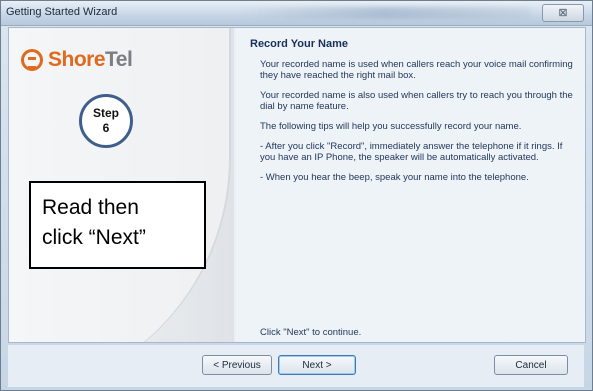 The image size is (593, 391). I want to click on close-button: ⊠, so click(563, 13).